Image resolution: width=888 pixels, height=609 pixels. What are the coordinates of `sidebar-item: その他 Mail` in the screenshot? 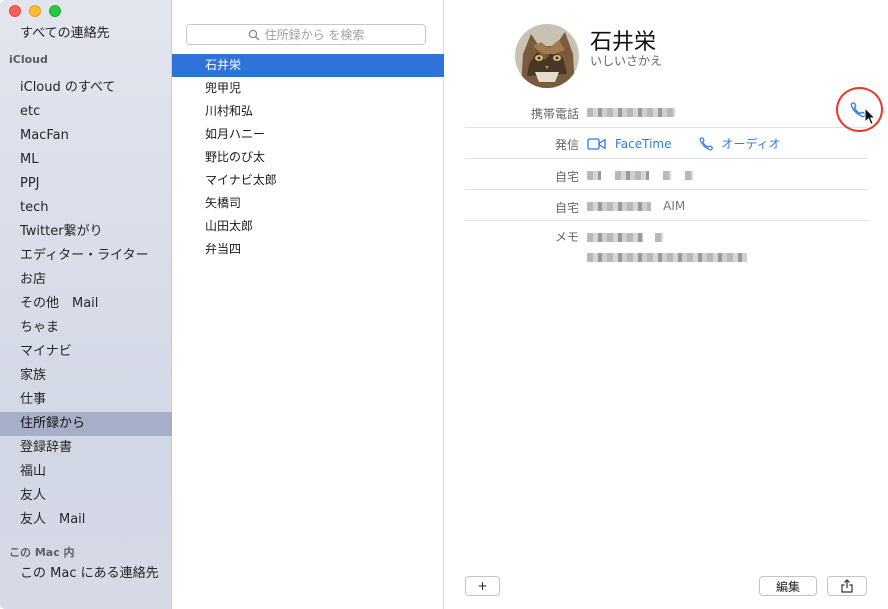 It's located at (86, 304).